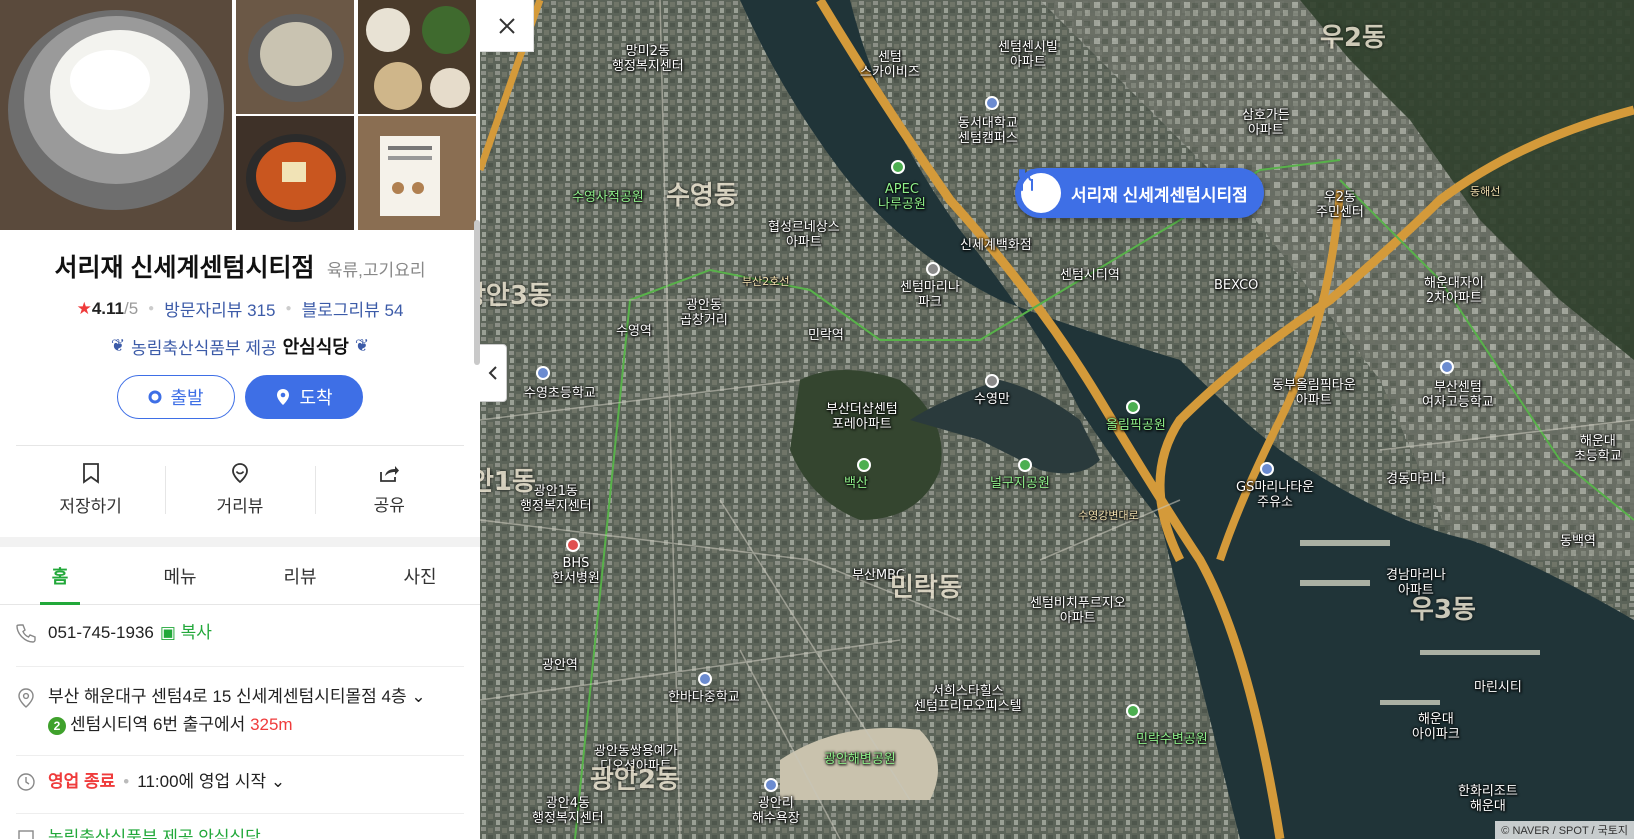 The height and width of the screenshot is (839, 1634). Describe the element at coordinates (240, 346) in the screenshot. I see `safe-restaurant-badge: ❦ 농림축산식품부 제공 안심식당 ❦` at that location.